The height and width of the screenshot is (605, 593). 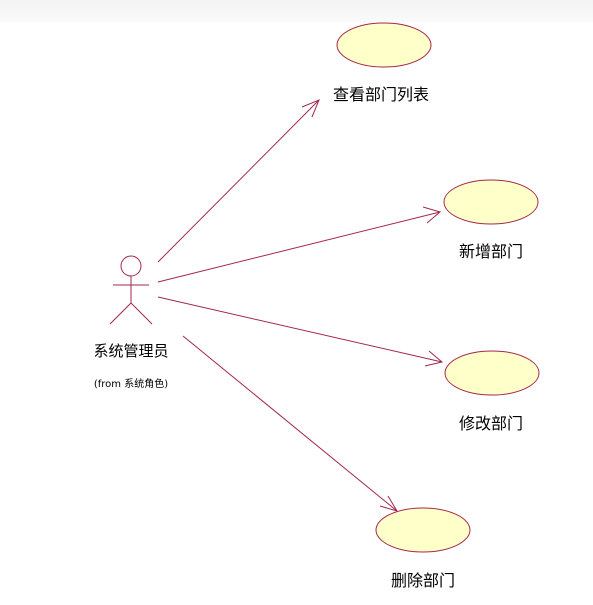 What do you see at coordinates (299, 247) in the screenshot?
I see `association-add` at bounding box center [299, 247].